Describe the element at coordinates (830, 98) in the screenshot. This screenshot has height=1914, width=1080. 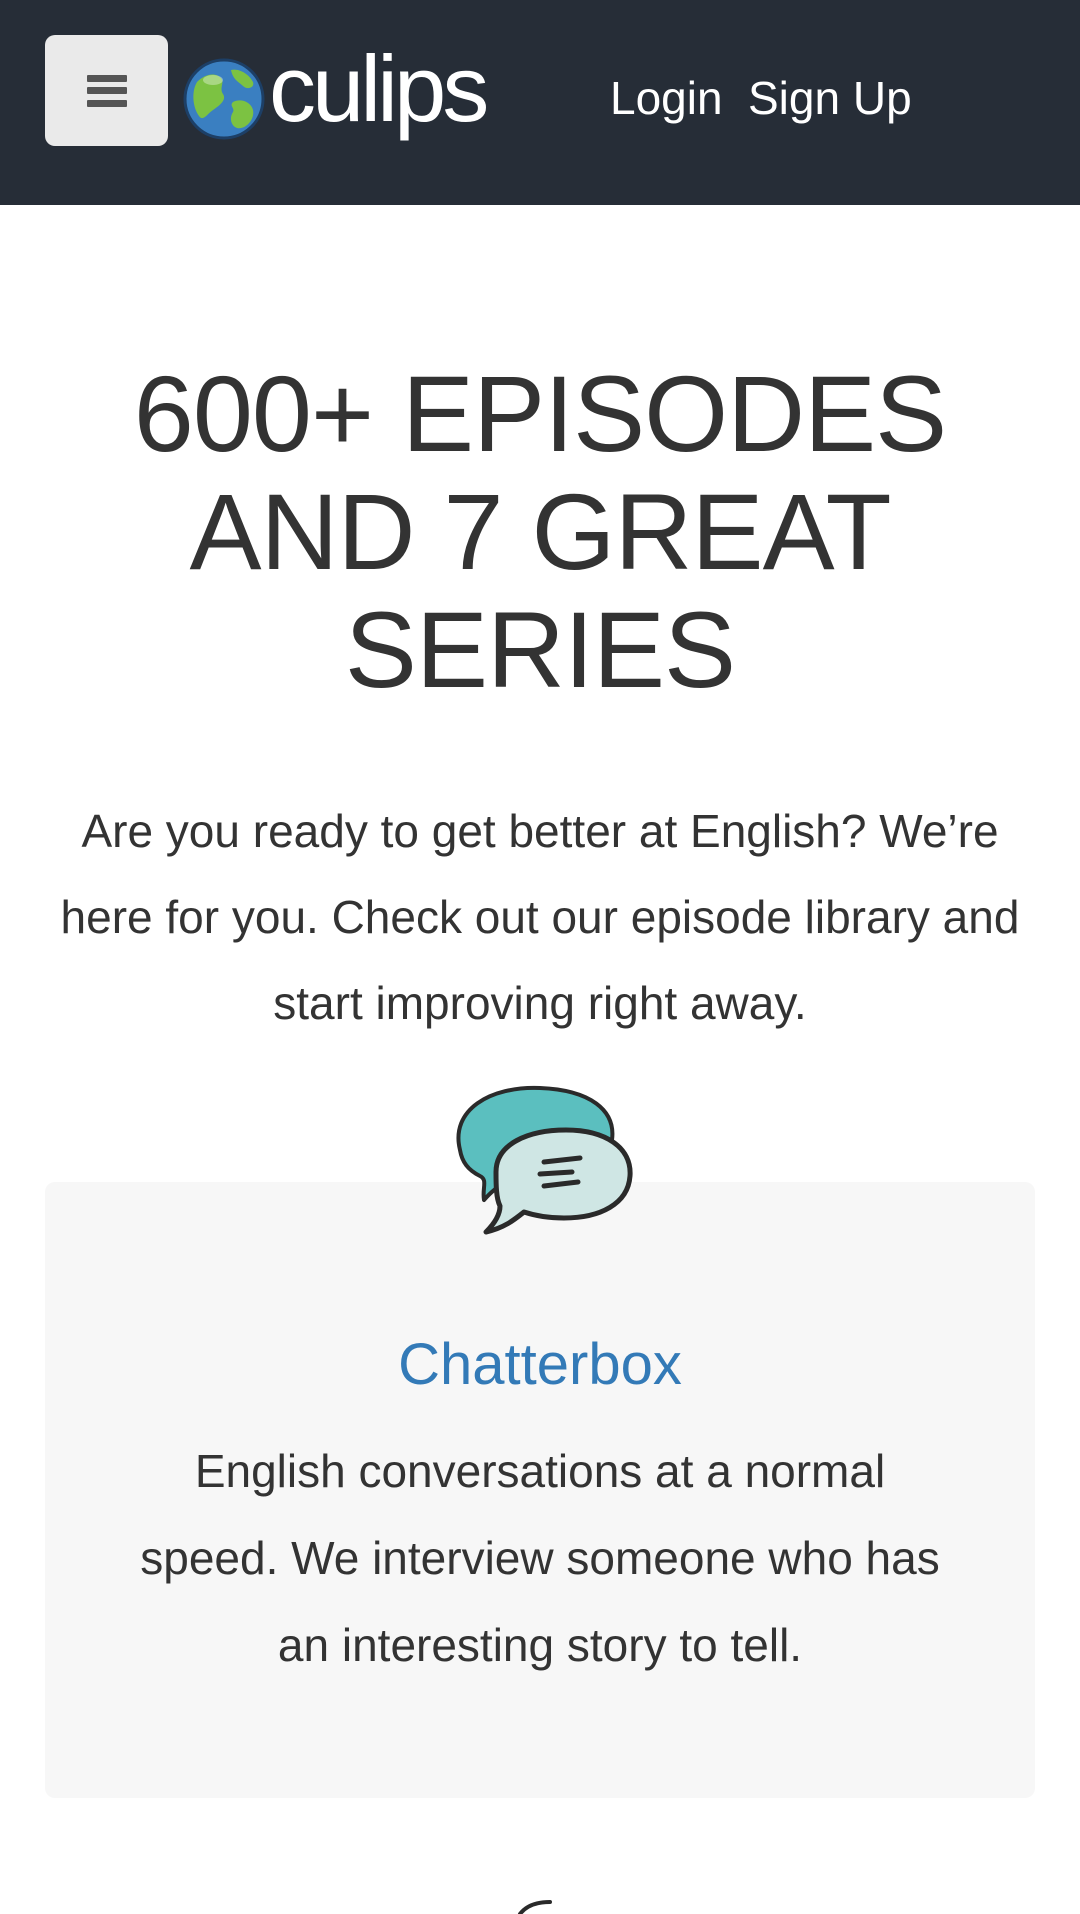
I see `signup-link: Sign Up` at that location.